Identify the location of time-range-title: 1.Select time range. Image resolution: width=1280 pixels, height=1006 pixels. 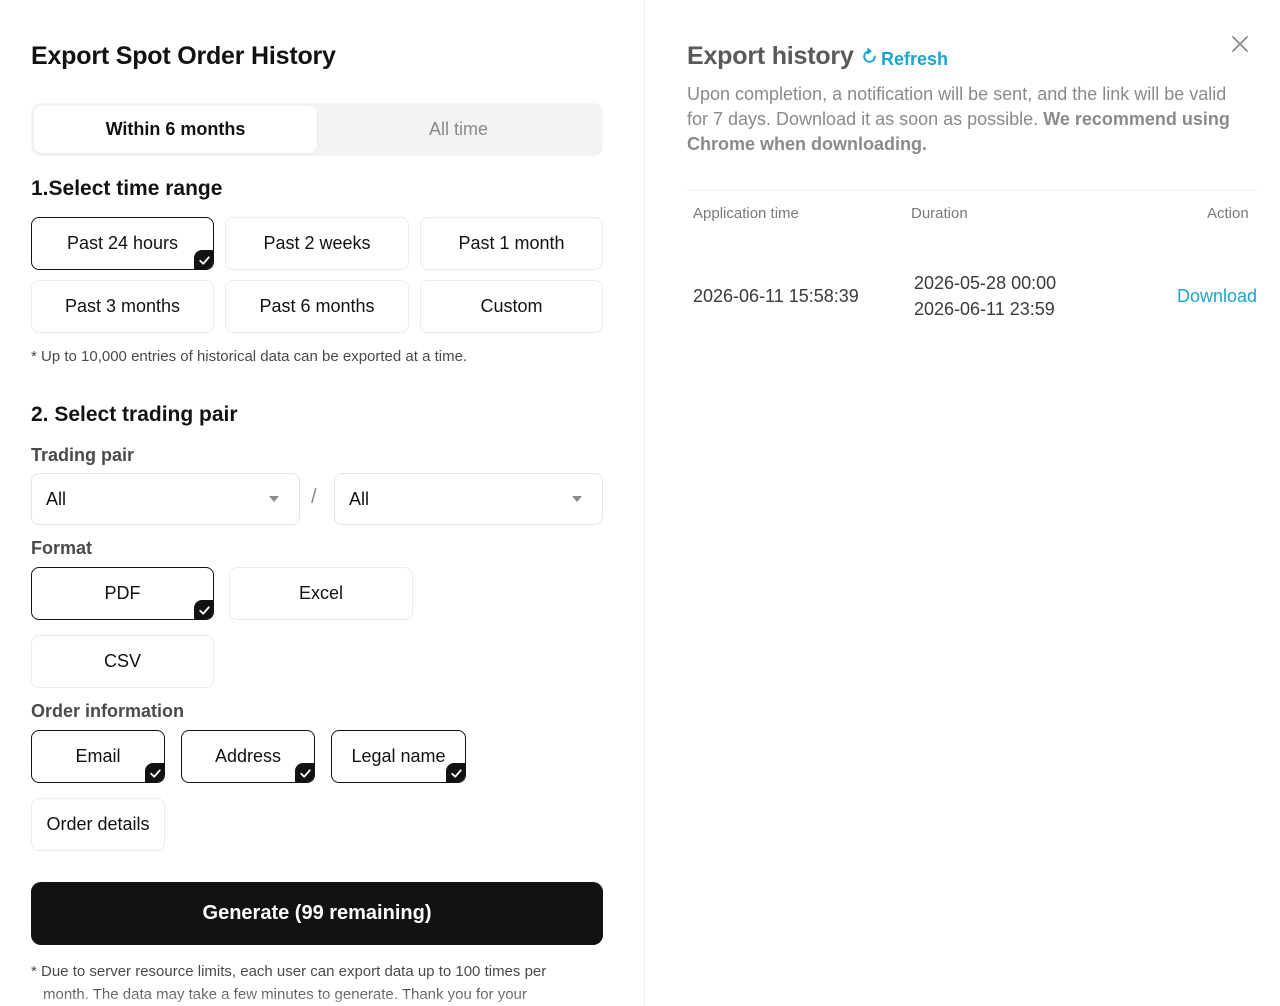
(127, 188).